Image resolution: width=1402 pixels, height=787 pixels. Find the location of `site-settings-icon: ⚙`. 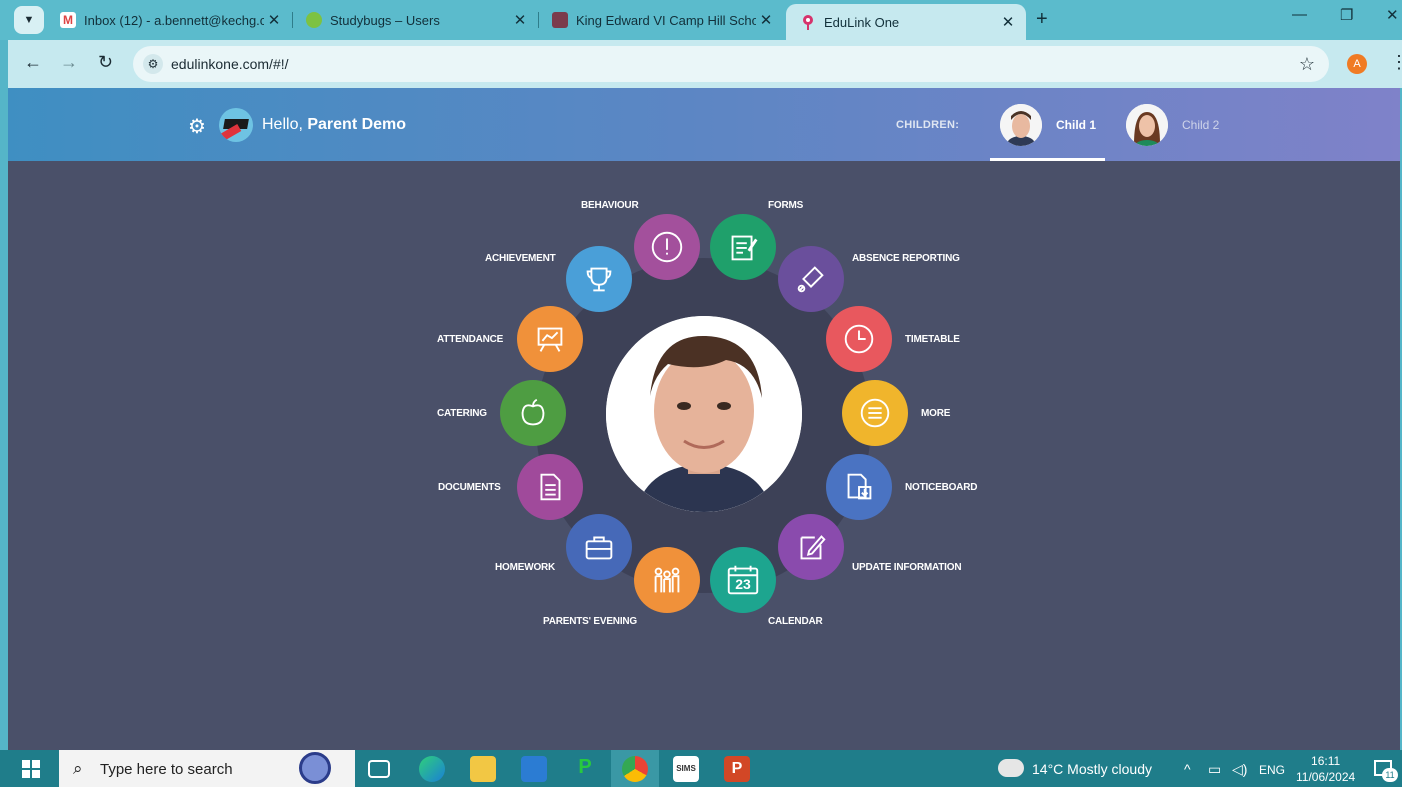

site-settings-icon: ⚙ is located at coordinates (153, 64).